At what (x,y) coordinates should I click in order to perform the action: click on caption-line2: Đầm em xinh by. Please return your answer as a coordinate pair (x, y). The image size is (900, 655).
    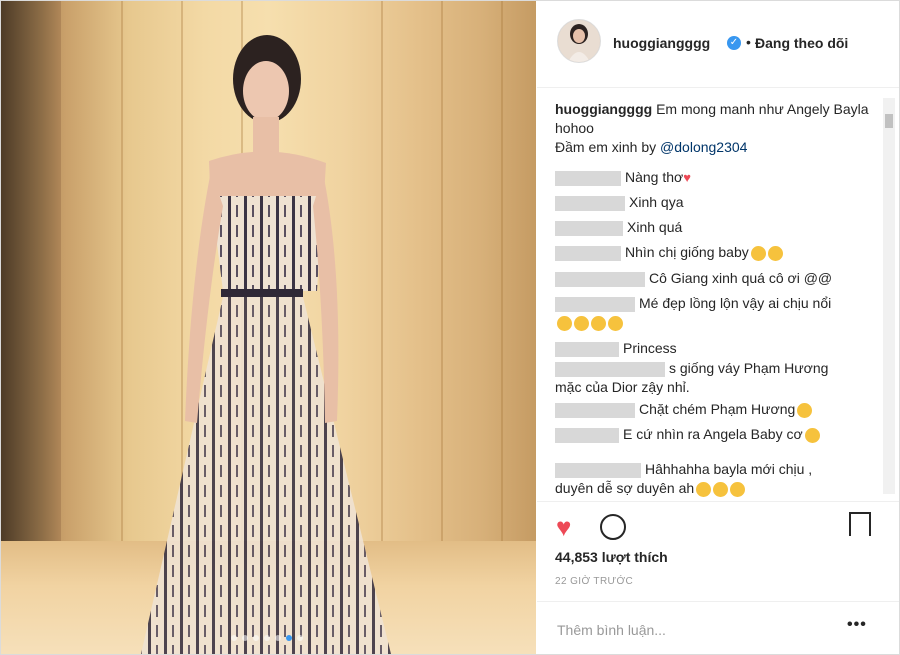
    Looking at the image, I should click on (608, 147).